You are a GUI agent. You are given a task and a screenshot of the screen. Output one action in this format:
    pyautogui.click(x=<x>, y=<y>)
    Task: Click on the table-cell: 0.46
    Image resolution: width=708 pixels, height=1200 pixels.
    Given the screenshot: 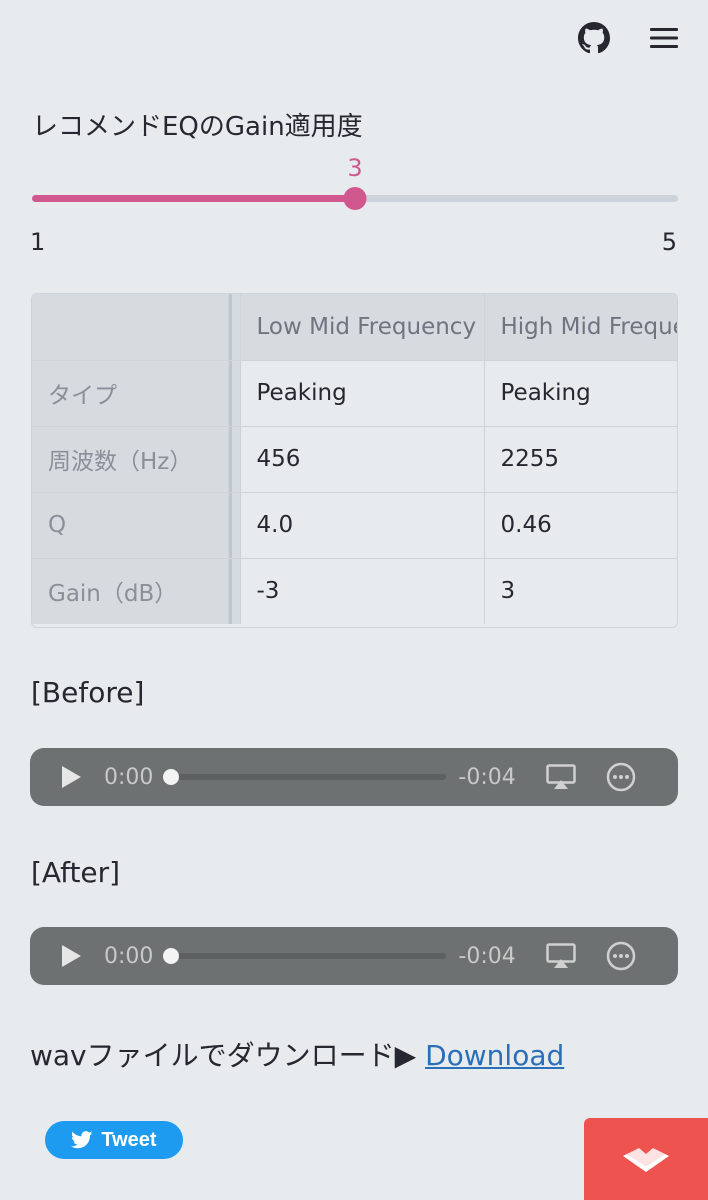 What is the action you would take?
    pyautogui.click(x=580, y=525)
    